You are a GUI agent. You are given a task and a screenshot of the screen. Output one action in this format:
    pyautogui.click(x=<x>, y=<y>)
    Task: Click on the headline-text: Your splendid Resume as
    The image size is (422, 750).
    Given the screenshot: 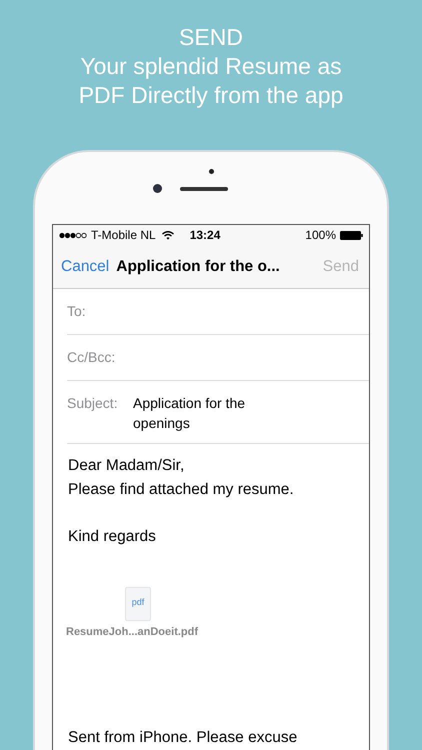 What is the action you would take?
    pyautogui.click(x=211, y=66)
    